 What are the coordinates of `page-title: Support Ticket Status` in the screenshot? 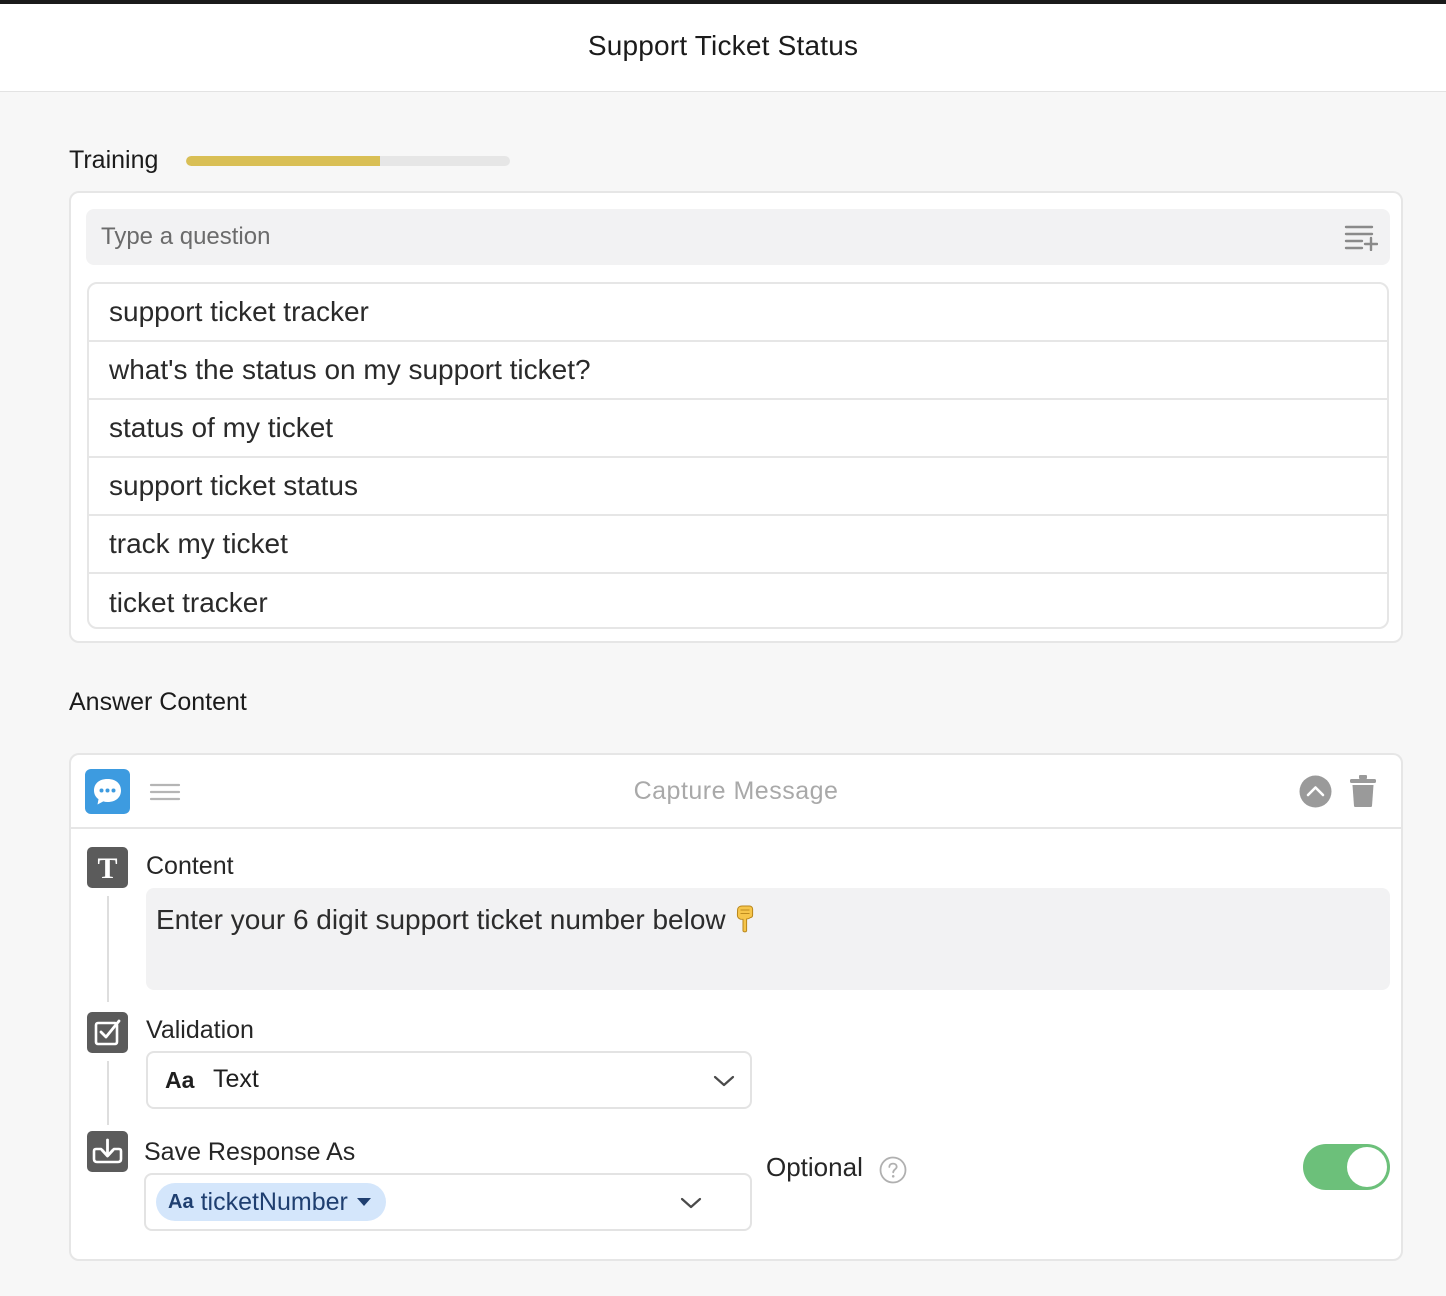 It's located at (723, 45).